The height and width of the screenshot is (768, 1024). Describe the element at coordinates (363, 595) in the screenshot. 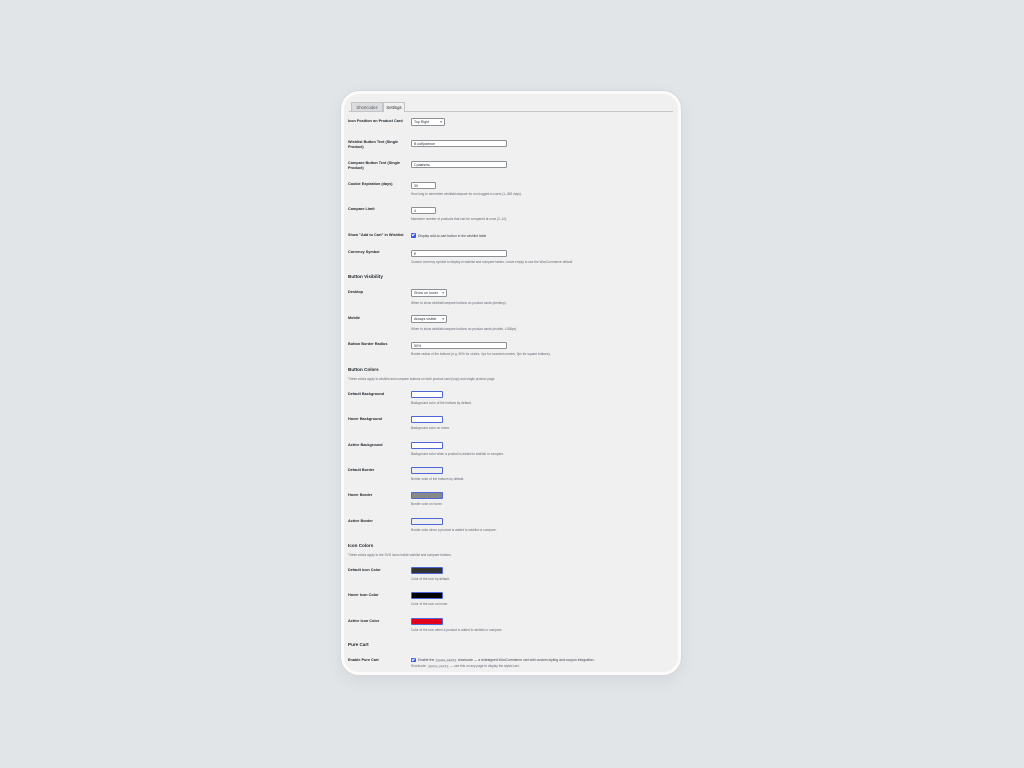

I see `hover-icon-label: Hover Icon Color` at that location.